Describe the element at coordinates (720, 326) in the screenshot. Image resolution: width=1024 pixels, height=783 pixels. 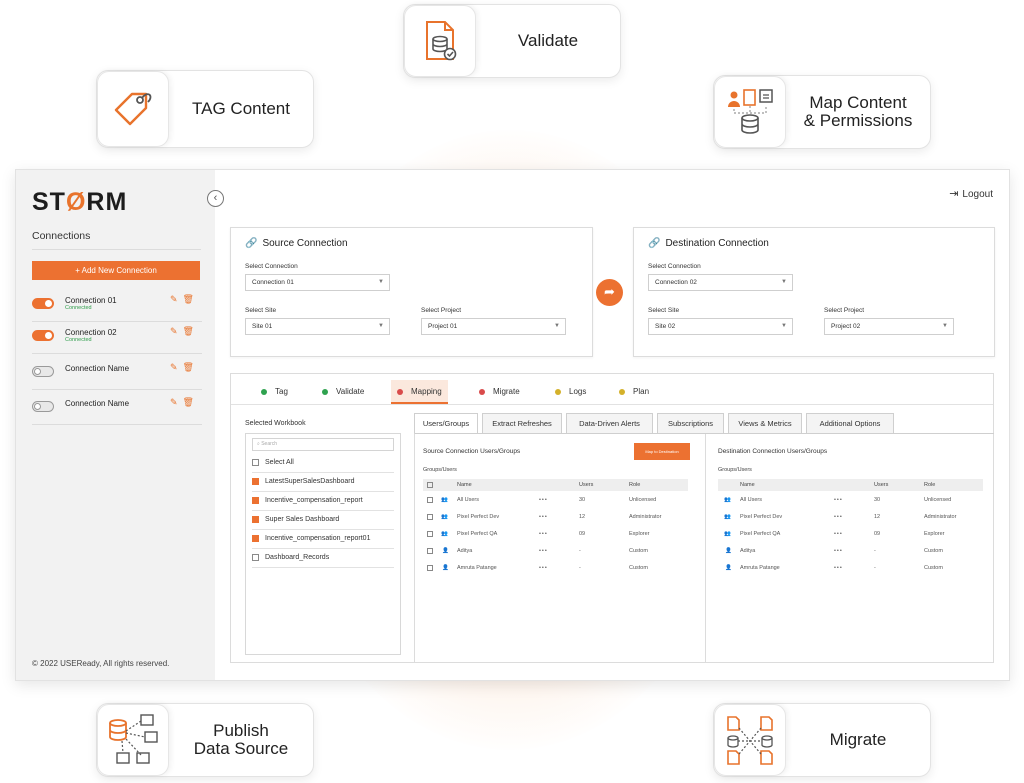
I see `destination-site-select: Site 02 ▼` at that location.